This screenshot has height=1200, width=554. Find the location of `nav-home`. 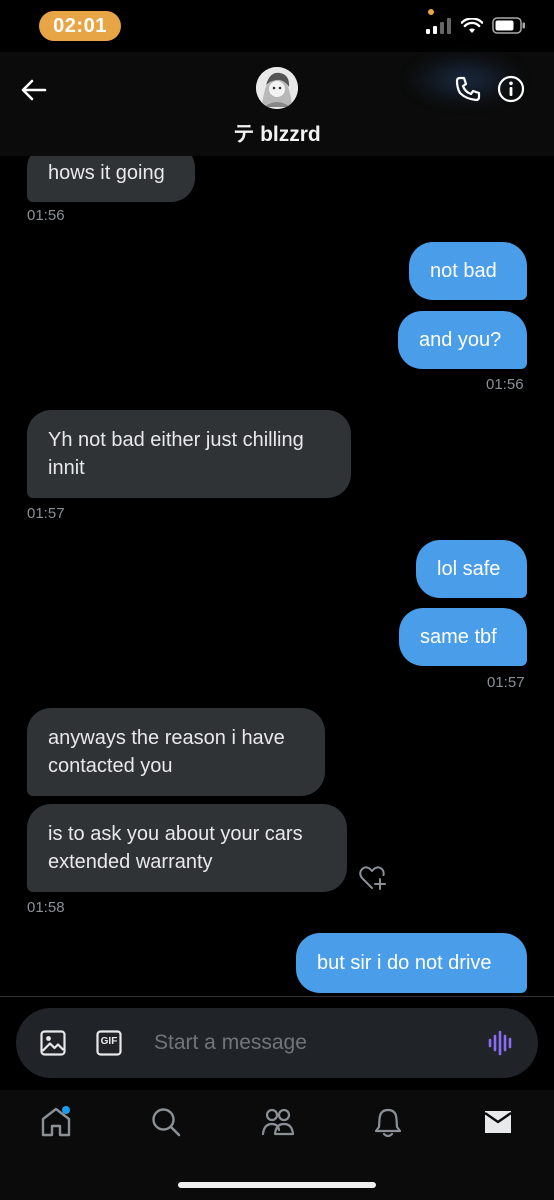

nav-home is located at coordinates (56, 1122).